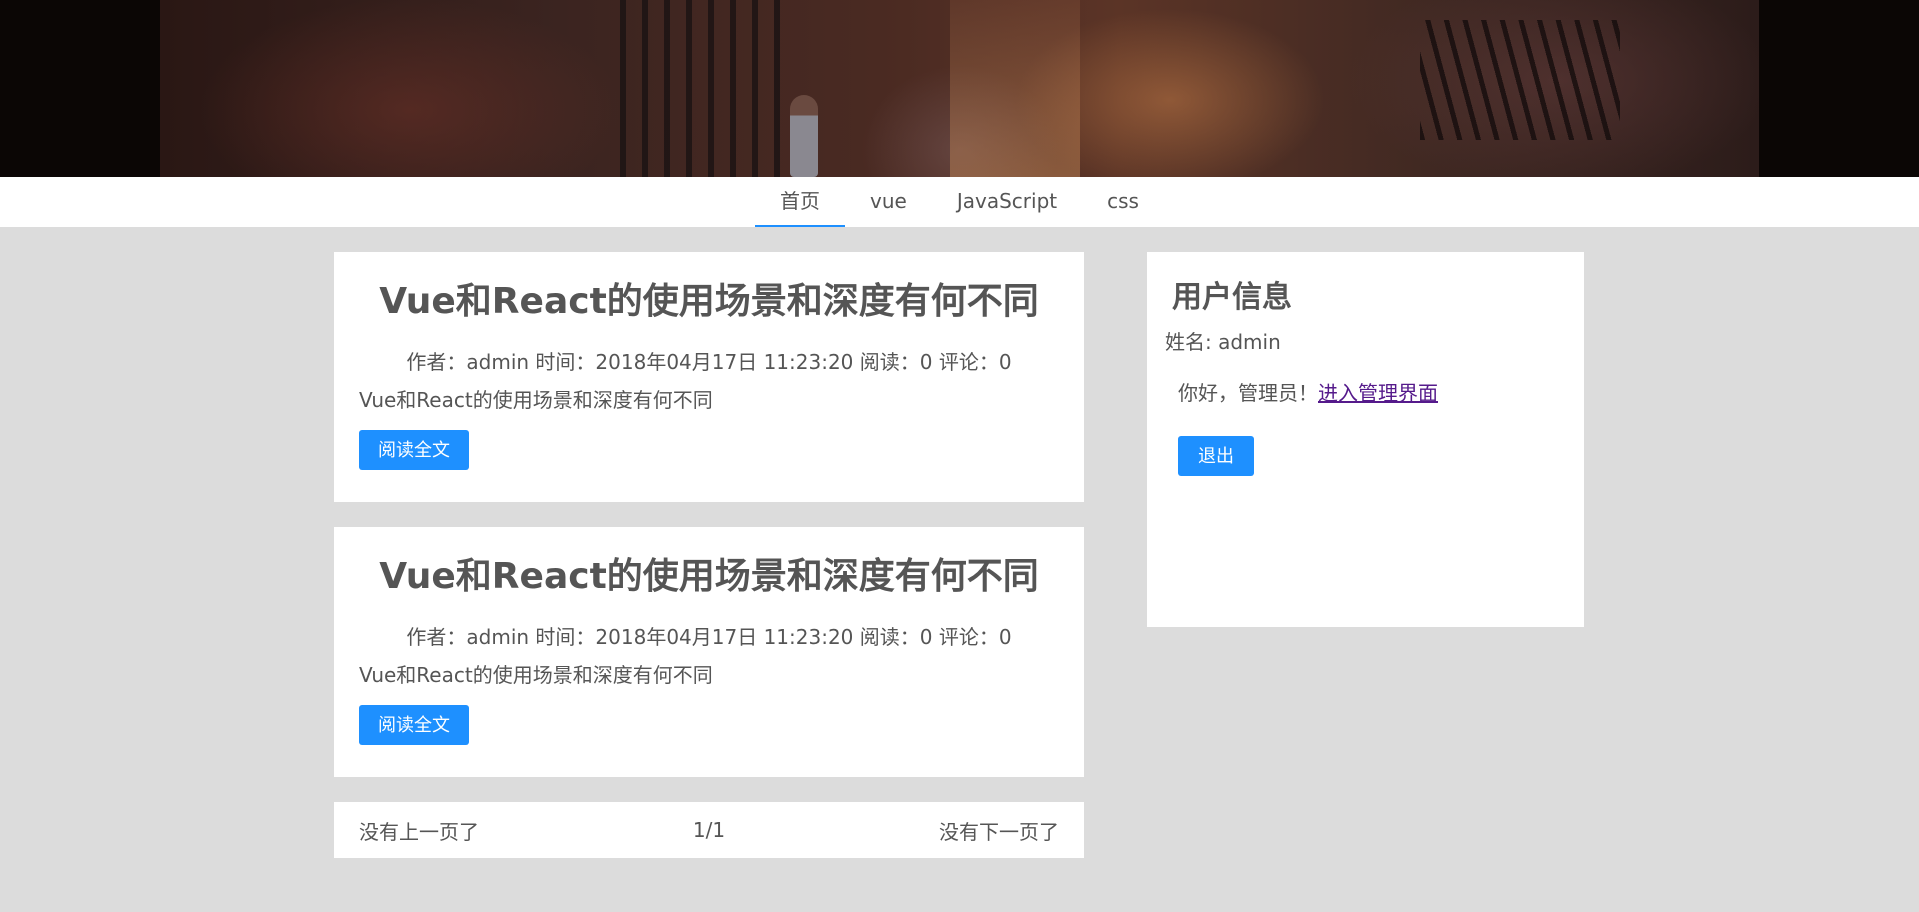 The width and height of the screenshot is (1919, 912). Describe the element at coordinates (1365, 439) in the screenshot. I see `user-info-panel: 用户信息 姓名: admin 你好，管理员！进入管理界面 退出` at that location.